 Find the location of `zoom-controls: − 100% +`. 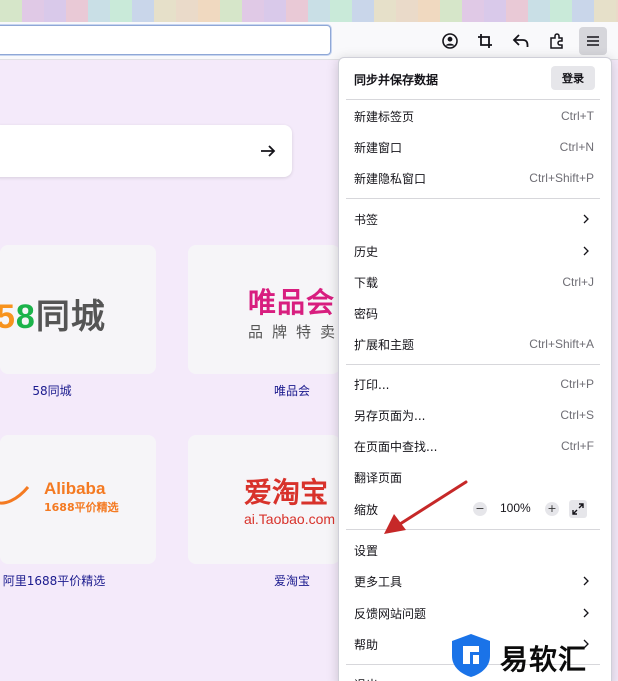

zoom-controls: − 100% + is located at coordinates (543, 509).